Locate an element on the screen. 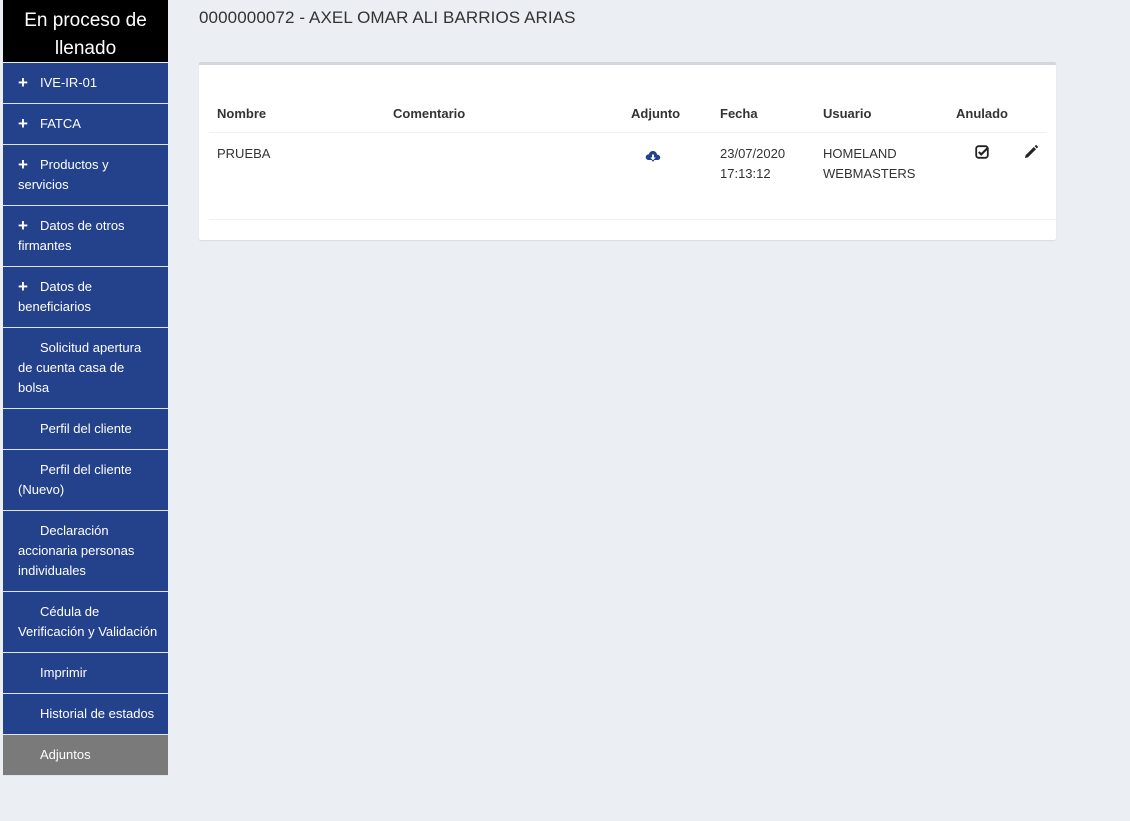 The height and width of the screenshot is (821, 1130). sidebar-item-beneficiarios: + Datos de beneficiarios is located at coordinates (85, 297).